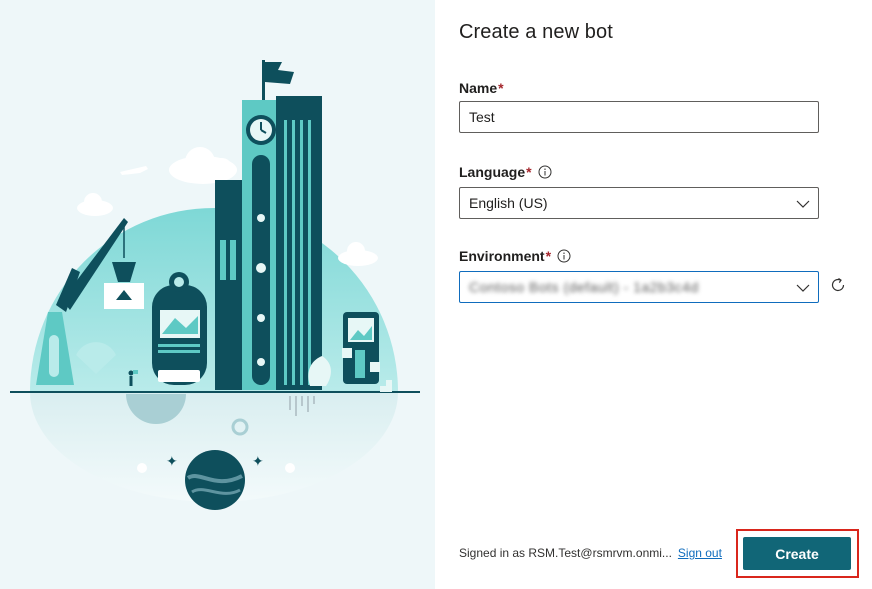 The width and height of the screenshot is (872, 589). Describe the element at coordinates (700, 553) in the screenshot. I see `sign-out-link: Sign out` at that location.